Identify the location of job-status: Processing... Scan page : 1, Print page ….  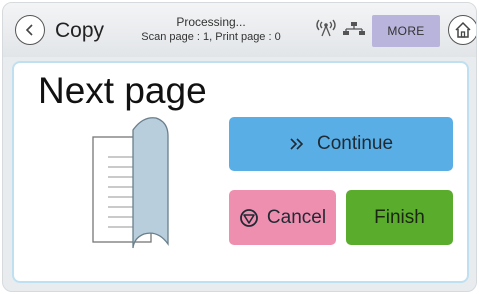
(211, 30).